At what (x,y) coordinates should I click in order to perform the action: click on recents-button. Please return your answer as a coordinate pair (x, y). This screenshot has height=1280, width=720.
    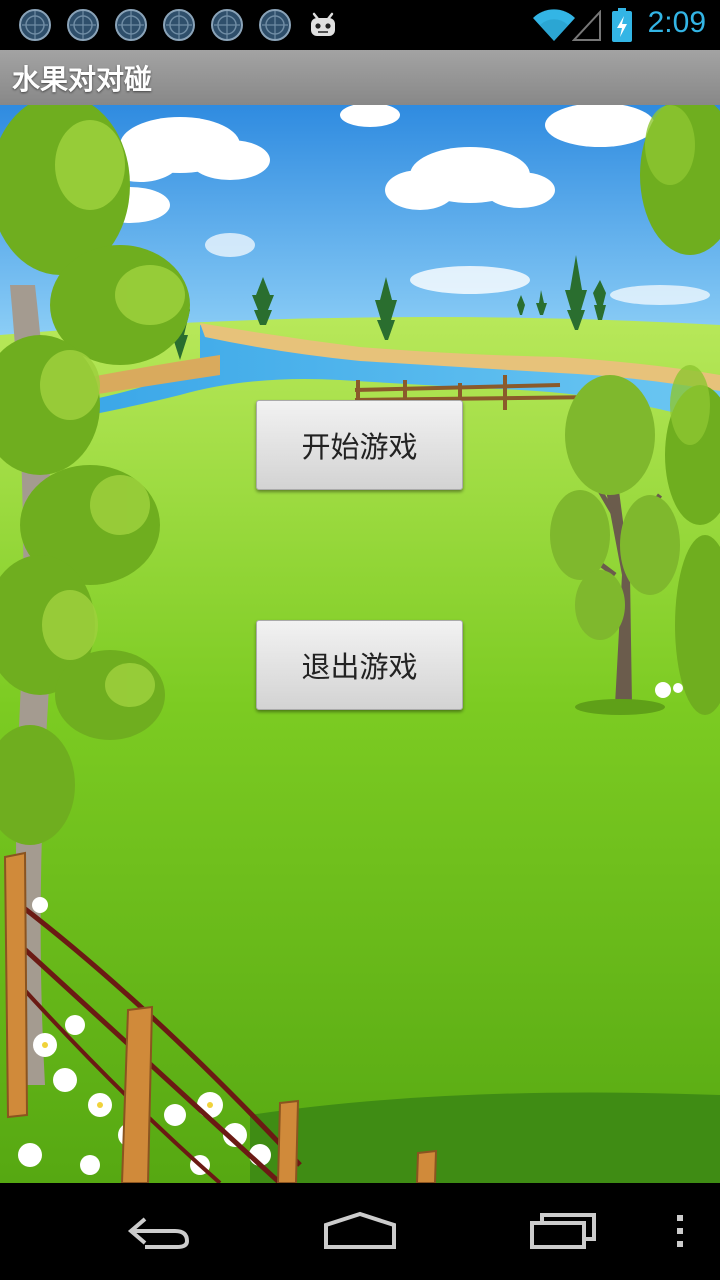
    Looking at the image, I should click on (563, 1231).